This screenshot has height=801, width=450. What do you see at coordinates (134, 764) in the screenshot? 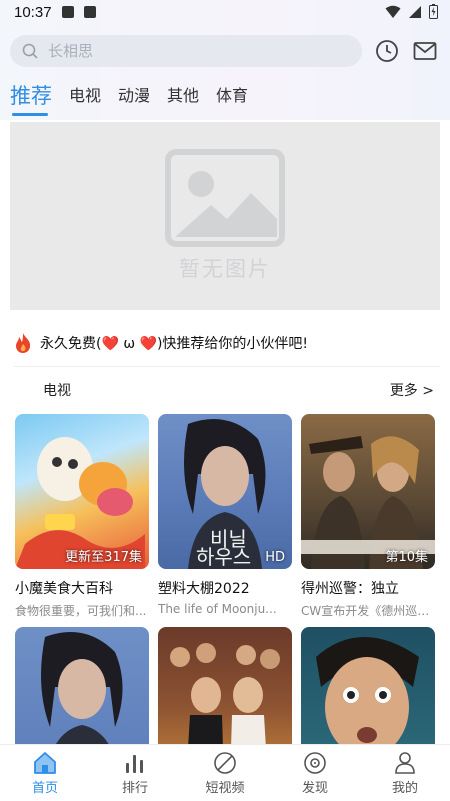
I see `bar-chart-icon` at bounding box center [134, 764].